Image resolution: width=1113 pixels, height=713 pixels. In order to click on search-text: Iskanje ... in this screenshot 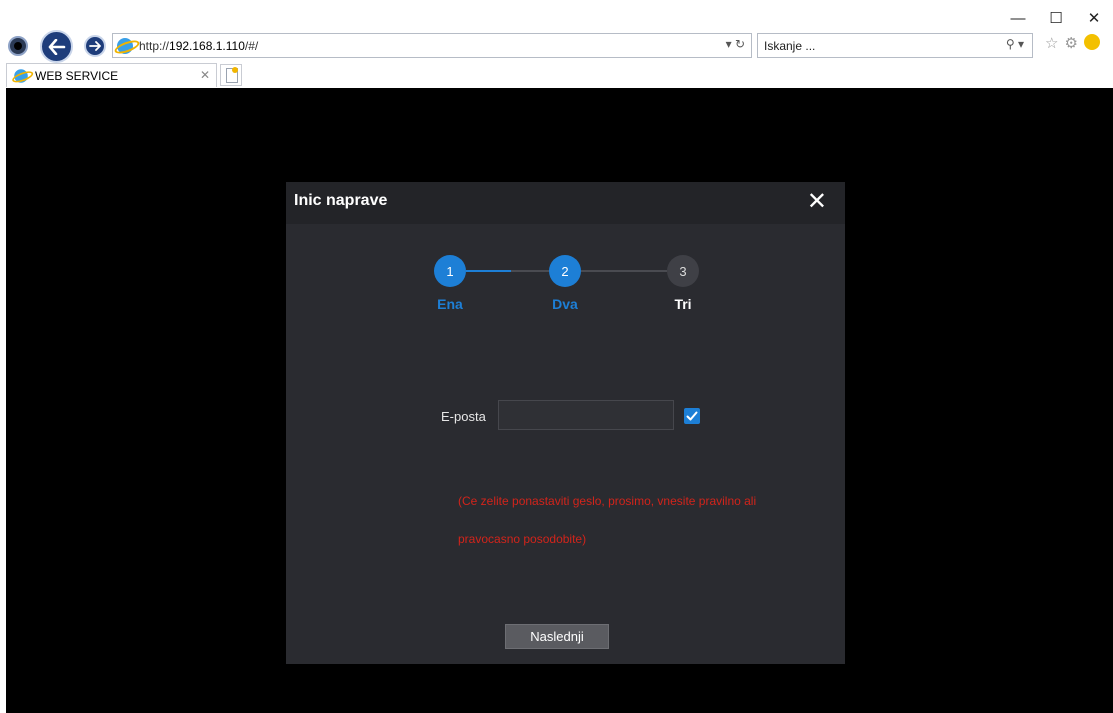, I will do `click(790, 45)`.